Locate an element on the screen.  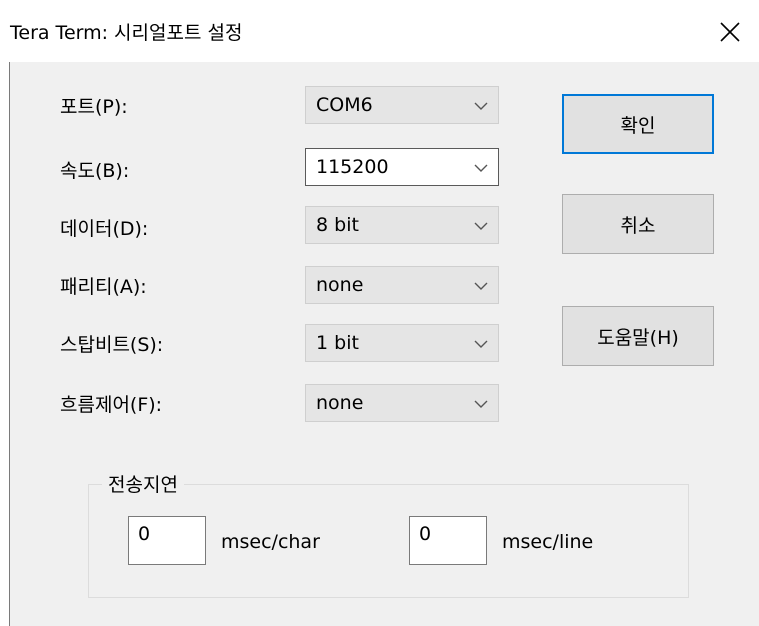
line-delay-input is located at coordinates (448, 540).